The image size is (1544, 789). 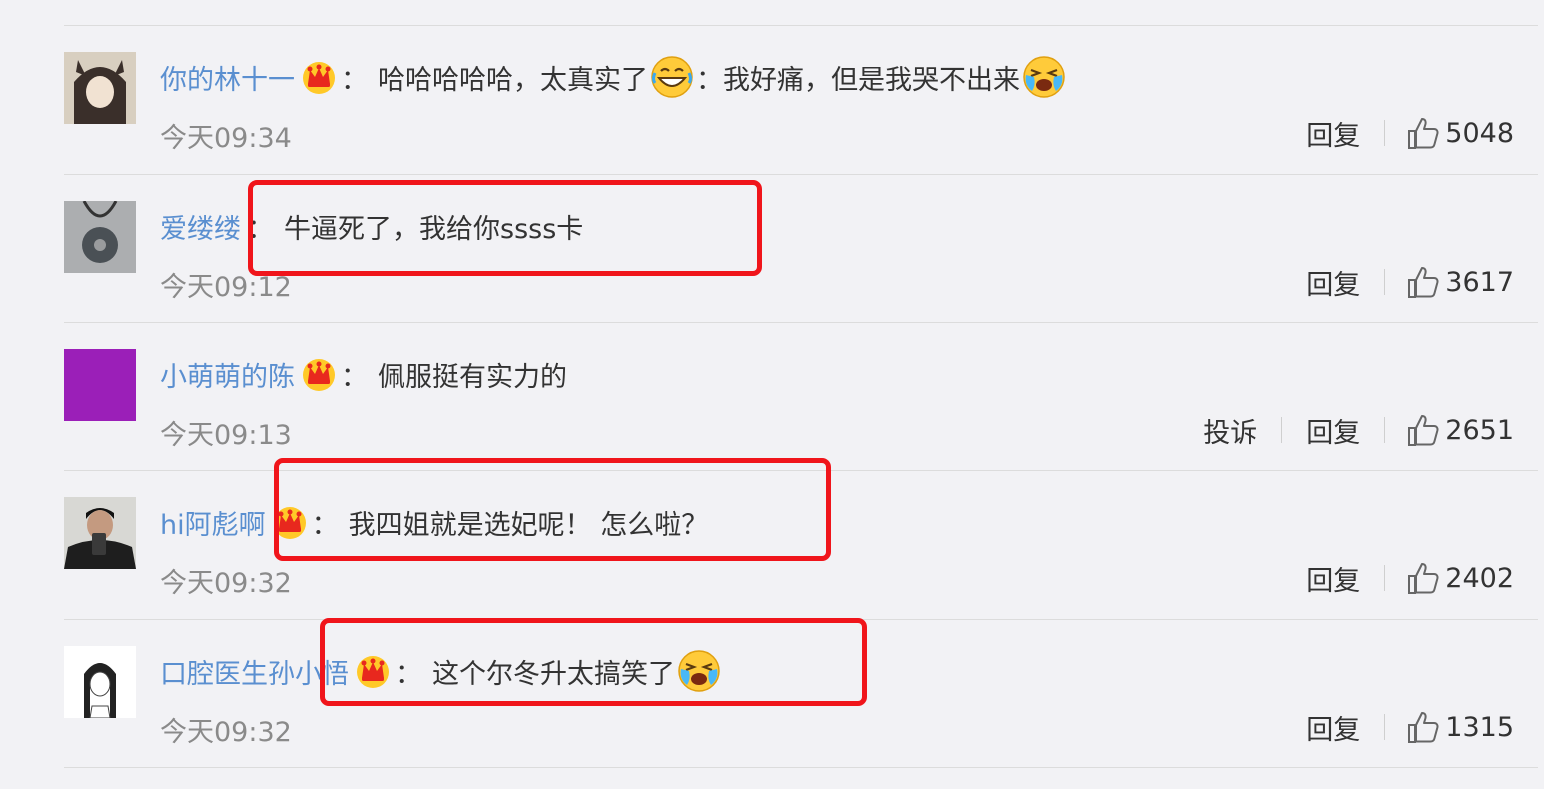 I want to click on like-button: 2402, so click(x=1449, y=578).